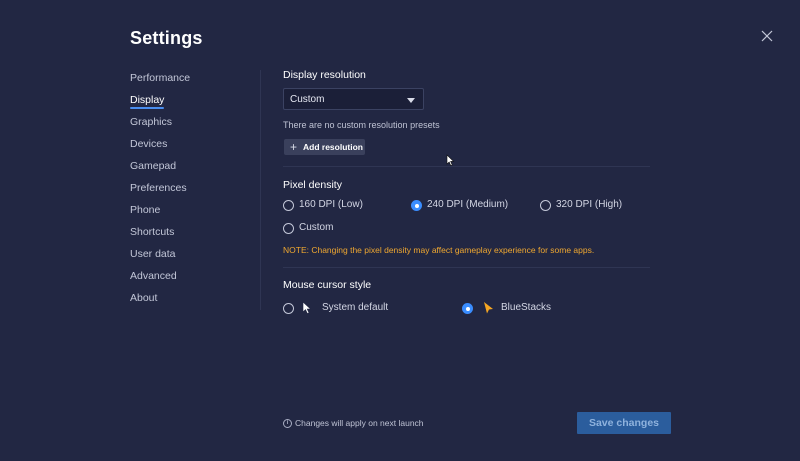 This screenshot has width=800, height=461. I want to click on vertical-divider, so click(260, 190).